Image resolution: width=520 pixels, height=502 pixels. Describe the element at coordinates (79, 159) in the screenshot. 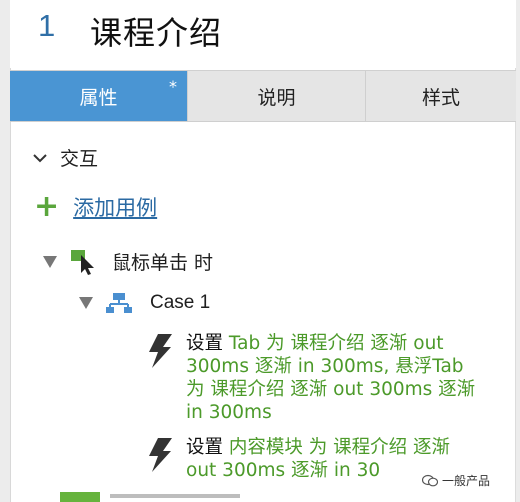

I see `section-label: 交互` at that location.